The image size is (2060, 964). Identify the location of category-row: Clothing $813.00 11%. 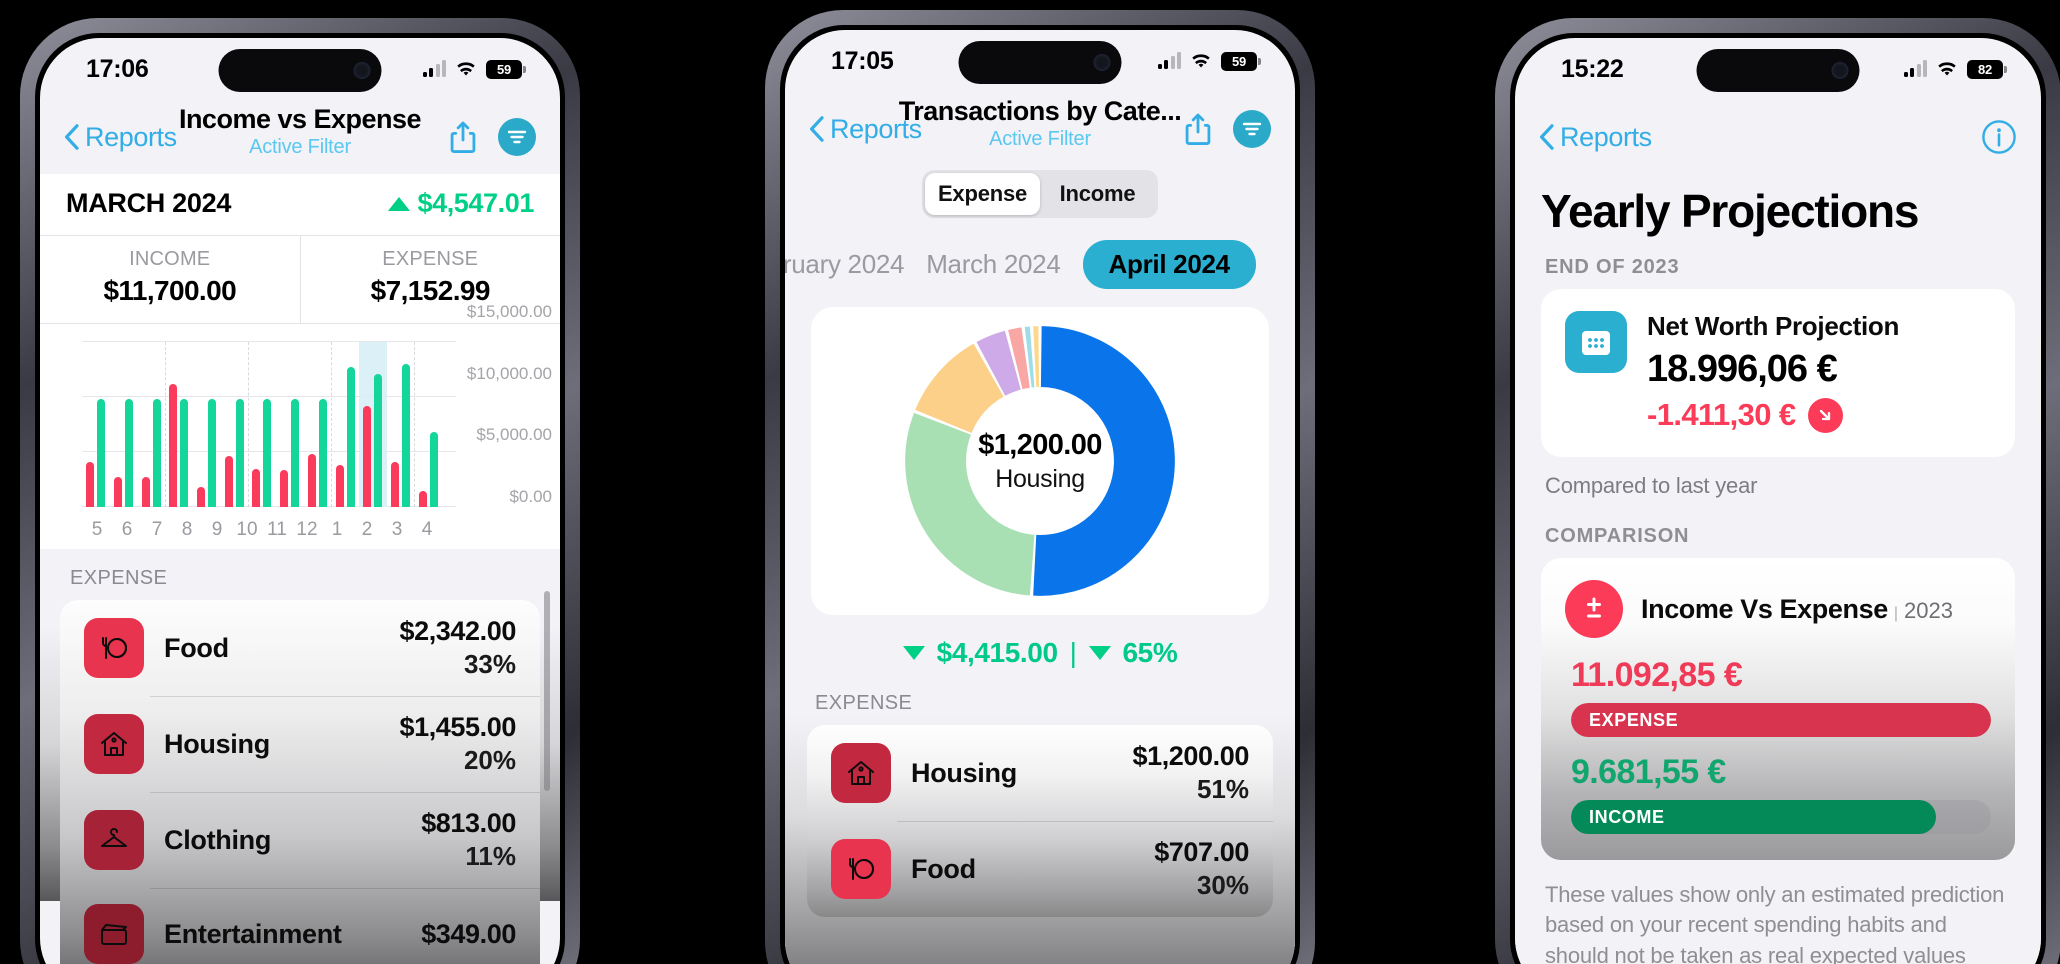
(300, 840).